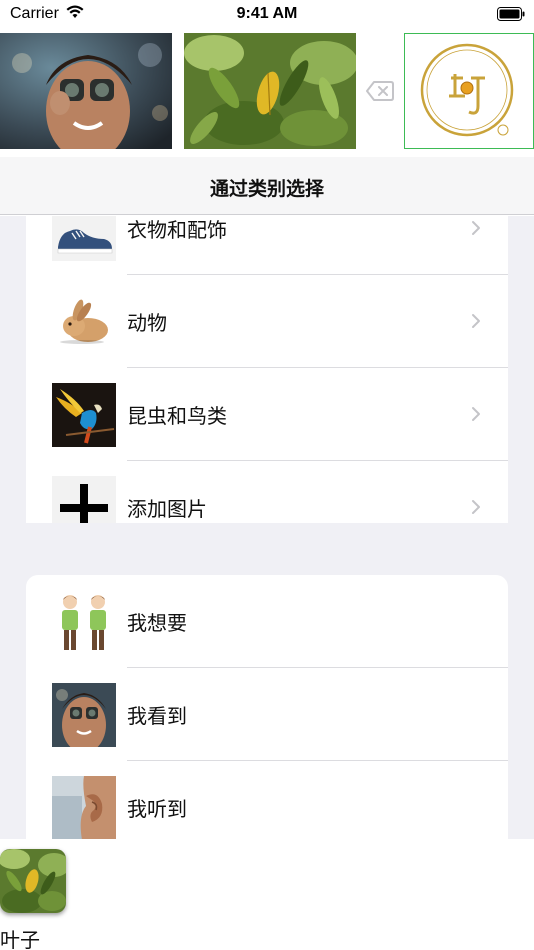 The height and width of the screenshot is (950, 534). Describe the element at coordinates (157, 809) in the screenshot. I see `phrase-label: 我听到` at that location.